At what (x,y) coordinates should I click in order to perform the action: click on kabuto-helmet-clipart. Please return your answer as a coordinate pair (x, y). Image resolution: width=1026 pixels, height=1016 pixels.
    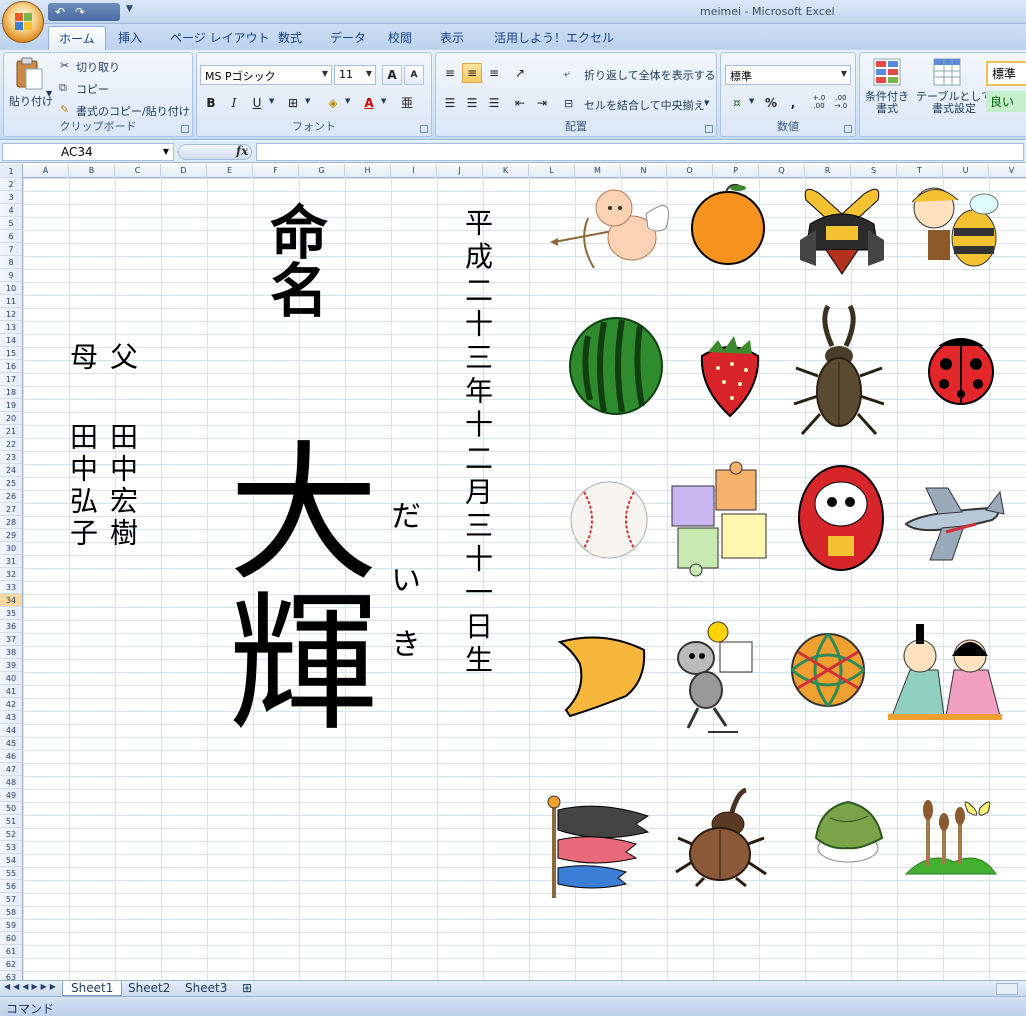
    Looking at the image, I should click on (842, 228).